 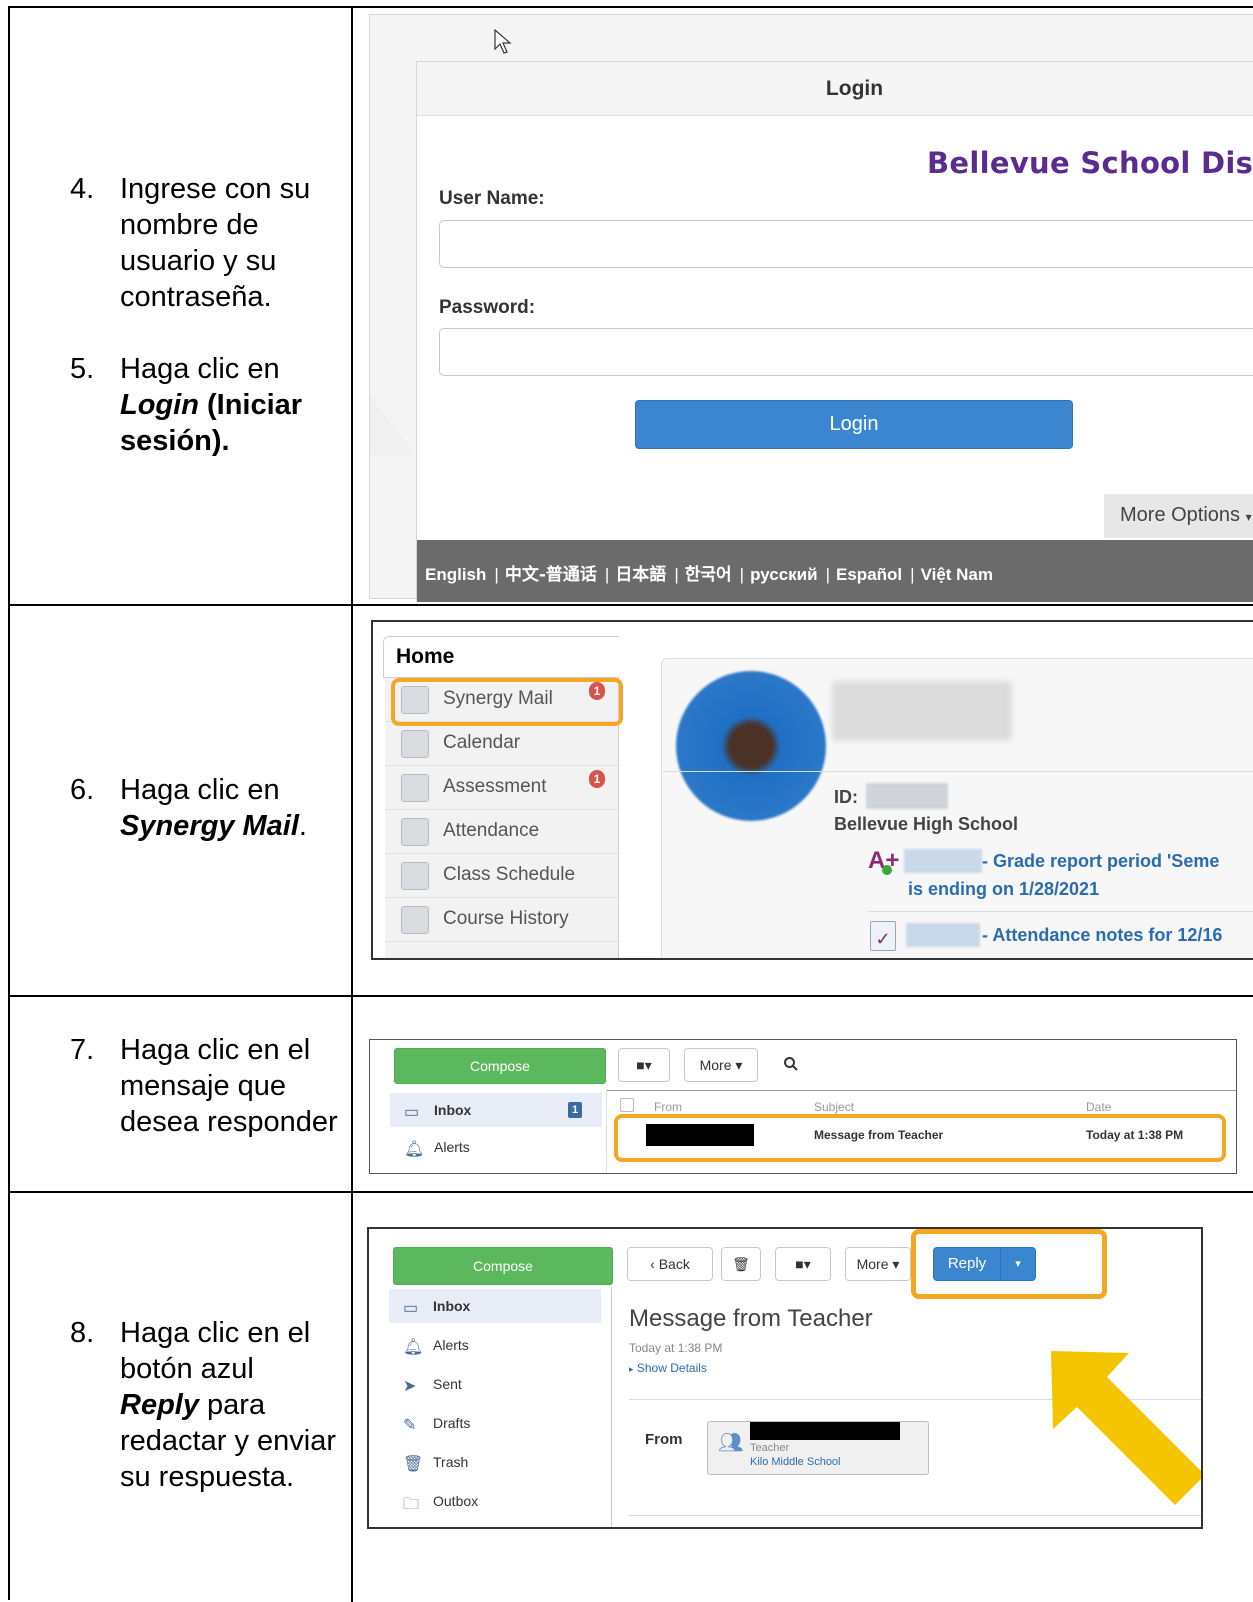 What do you see at coordinates (1098, 1107) in the screenshot?
I see `column-header-date: Date` at bounding box center [1098, 1107].